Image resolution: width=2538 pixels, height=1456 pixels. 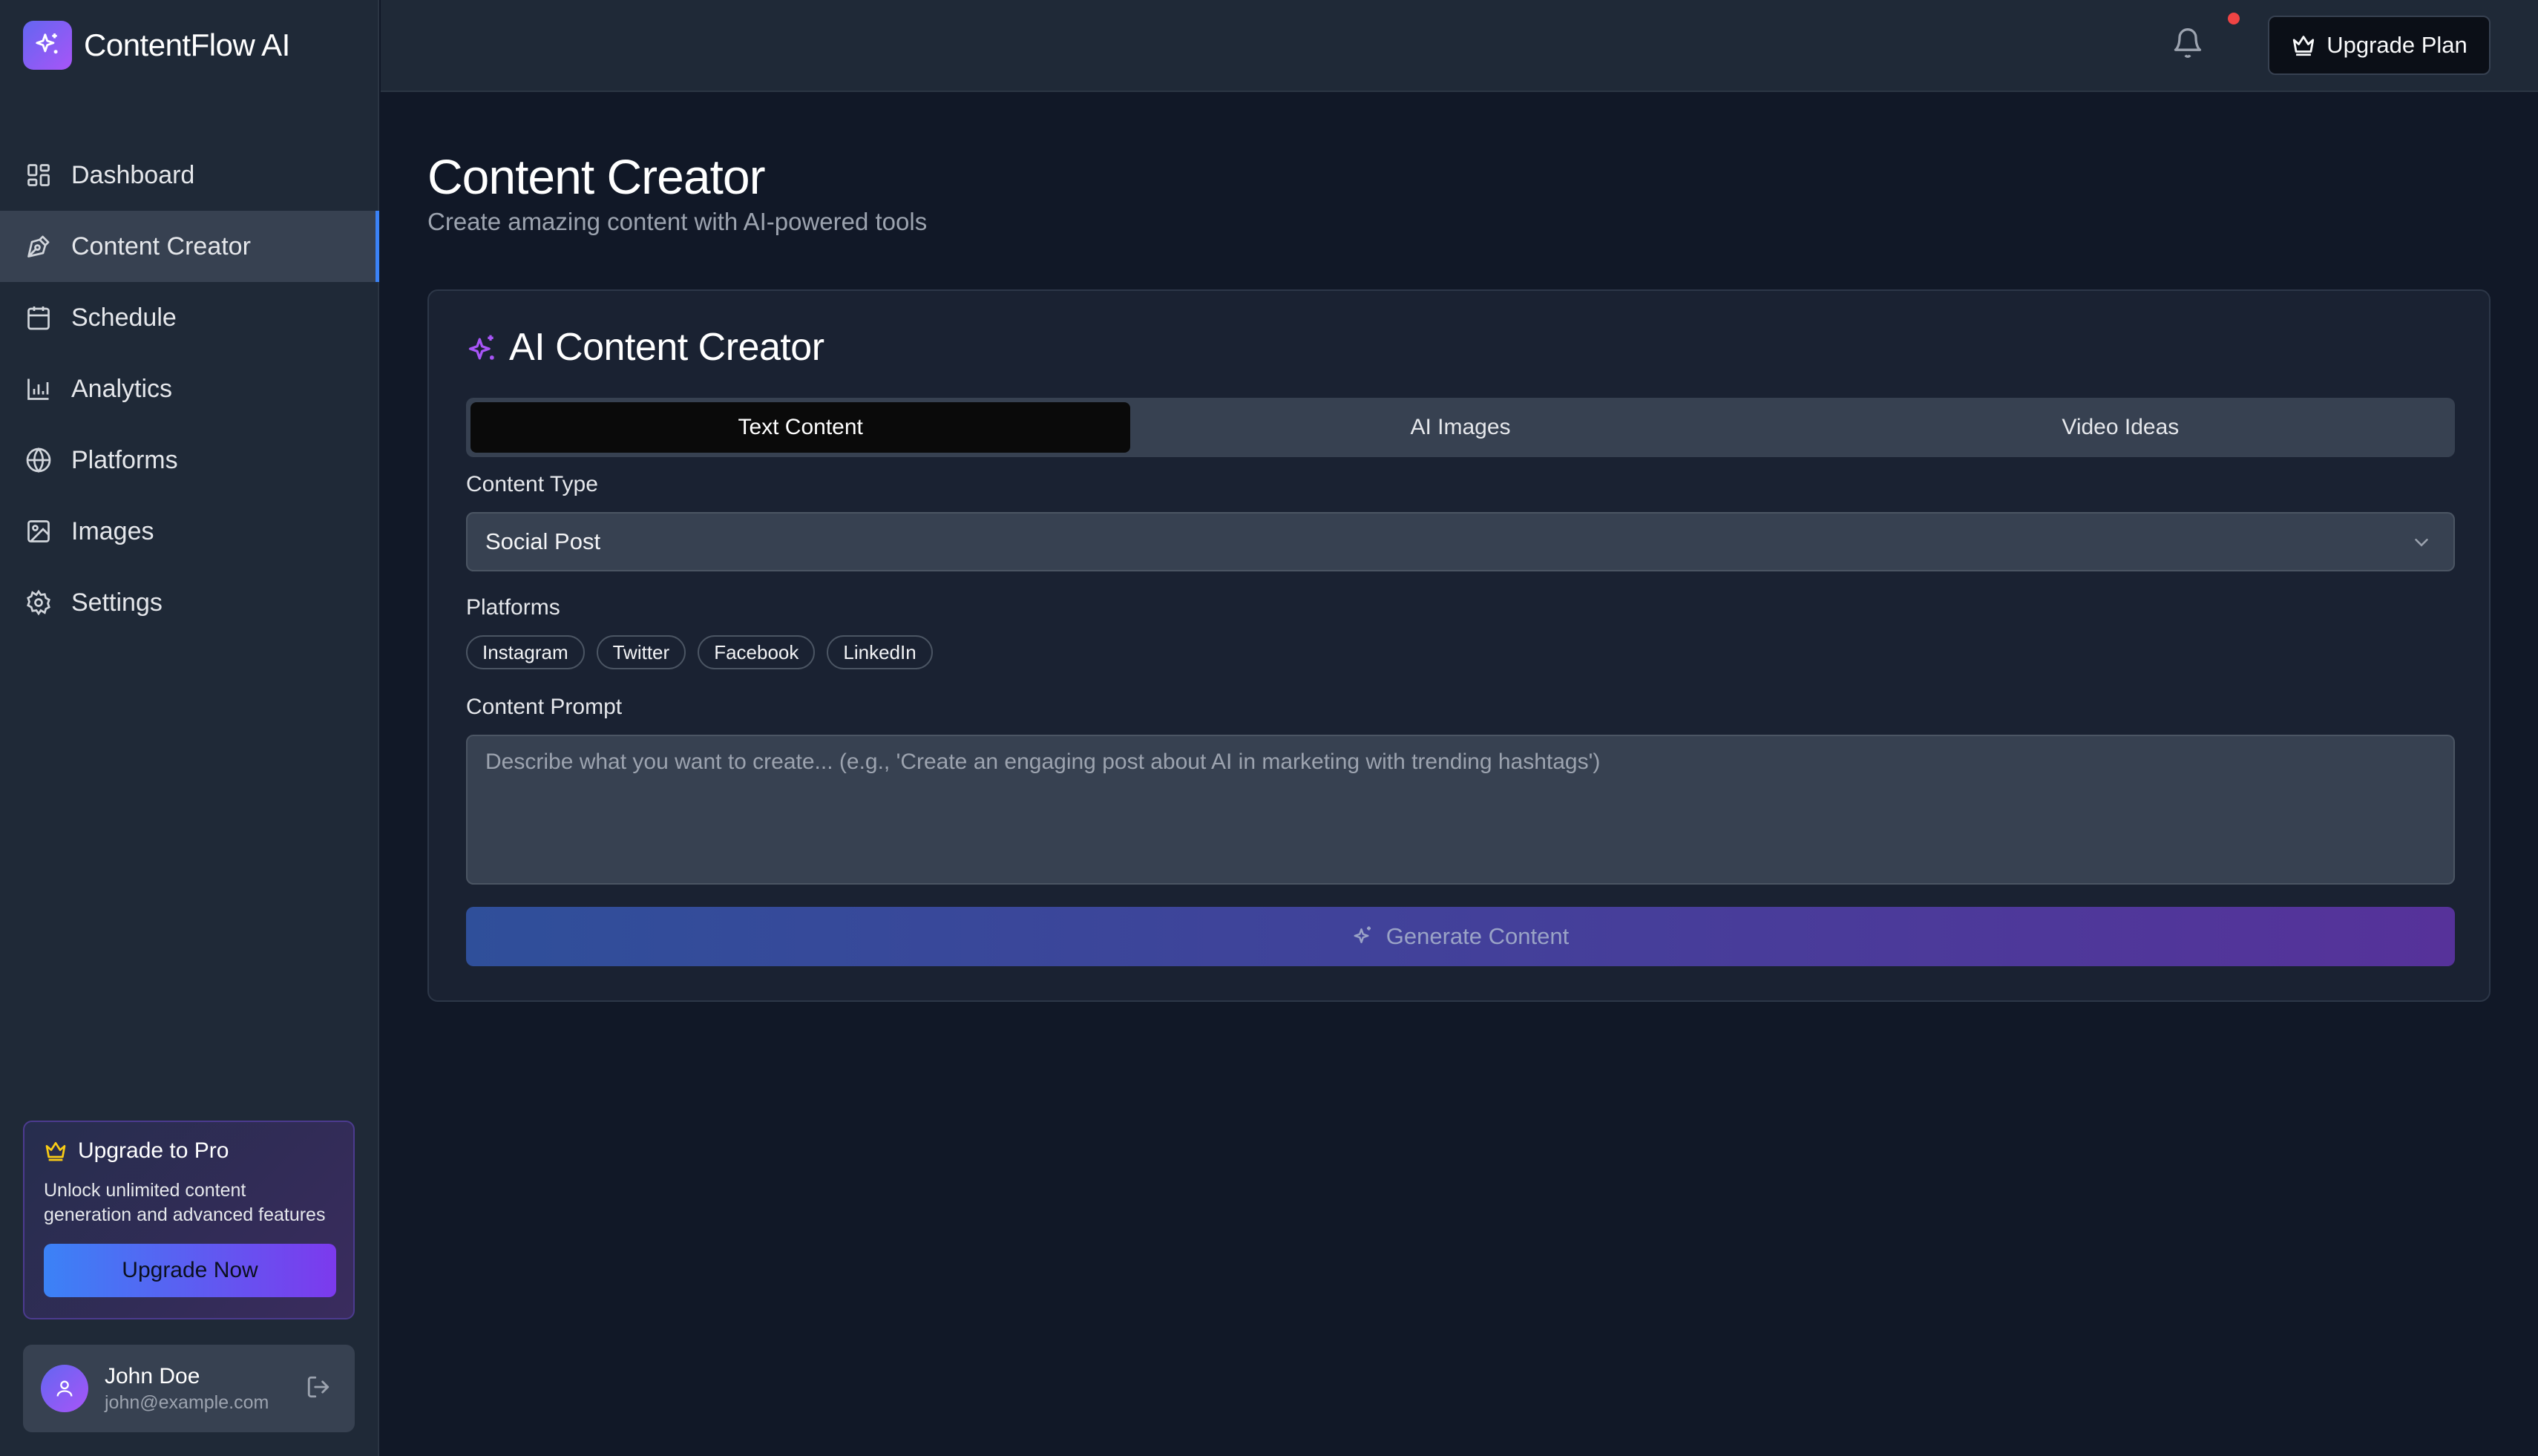 I want to click on sparkles-logo-icon, so click(x=47, y=46).